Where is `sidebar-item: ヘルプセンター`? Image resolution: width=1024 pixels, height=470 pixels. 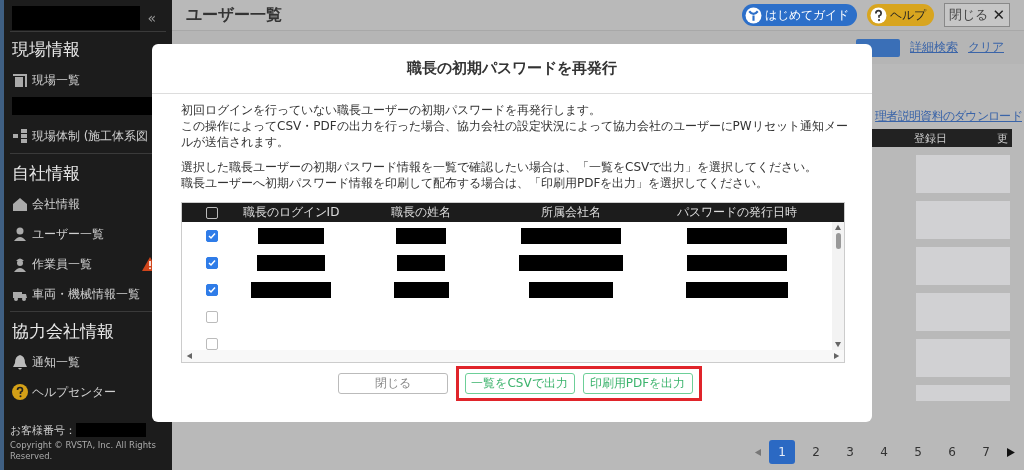
sidebar-item: ヘルプセンター is located at coordinates (88, 392).